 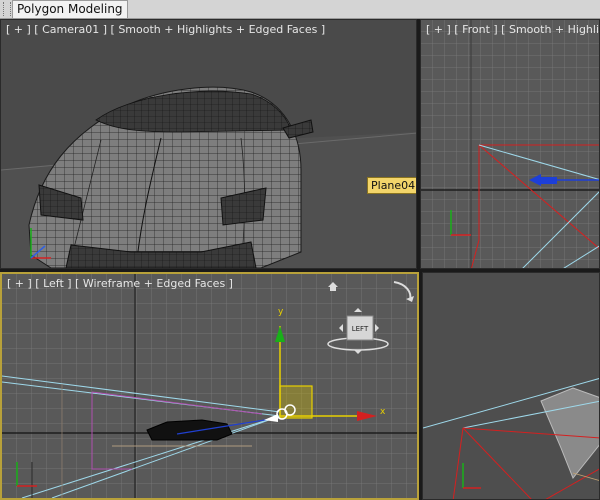 What do you see at coordinates (296, 402) in the screenshot?
I see `gizmo-plane-handle` at bounding box center [296, 402].